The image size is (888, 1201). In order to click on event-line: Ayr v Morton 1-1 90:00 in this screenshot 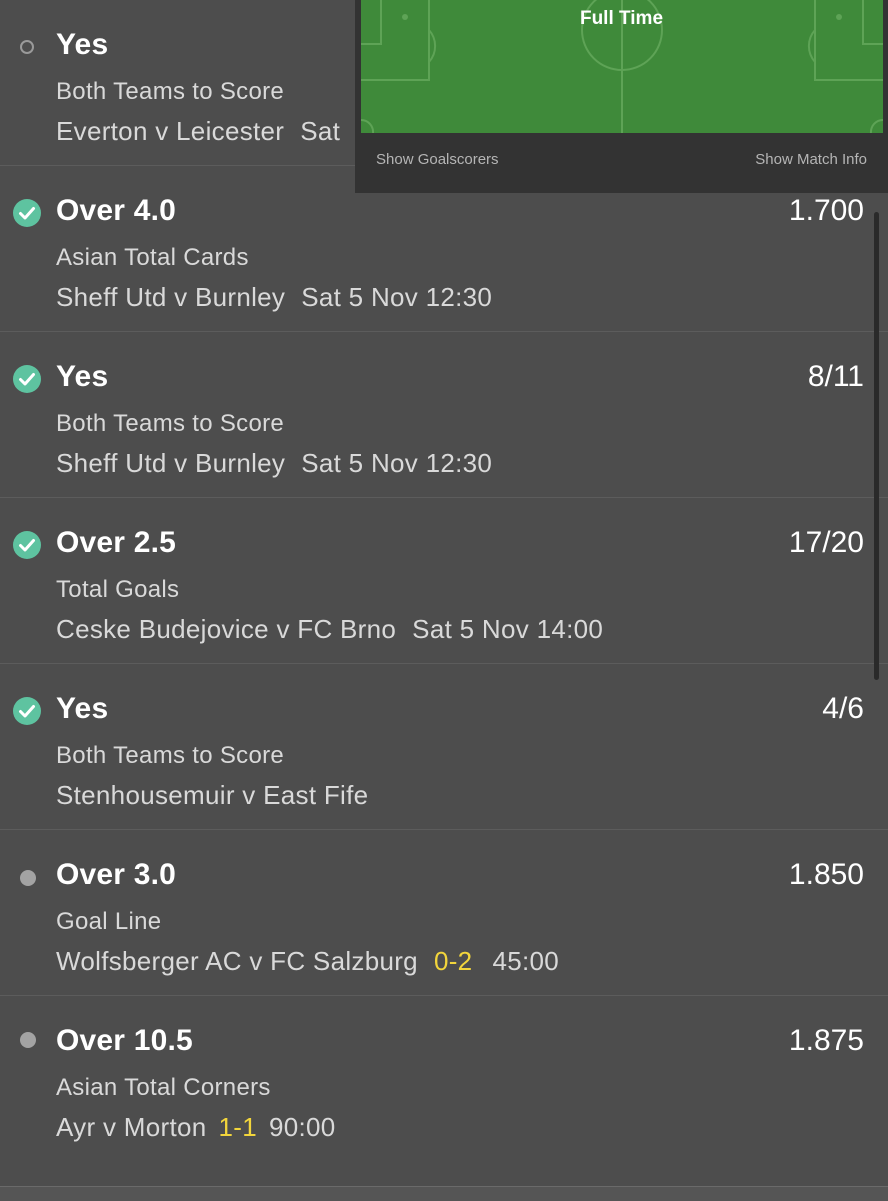, I will do `click(196, 1127)`.